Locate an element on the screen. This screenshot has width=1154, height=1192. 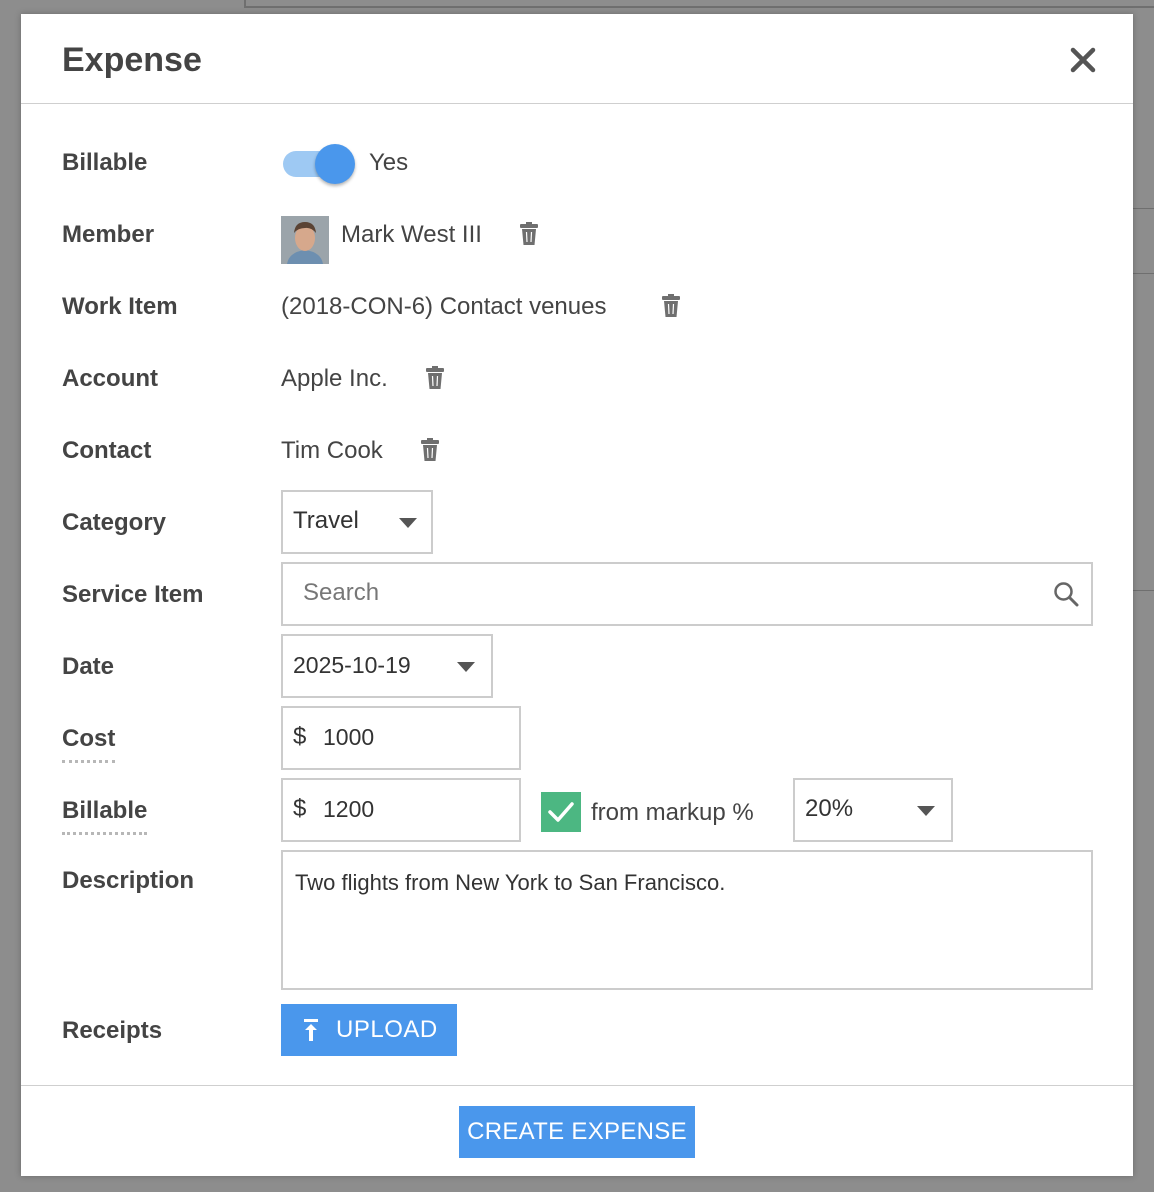
service-item-label: Service Item is located at coordinates (133, 594).